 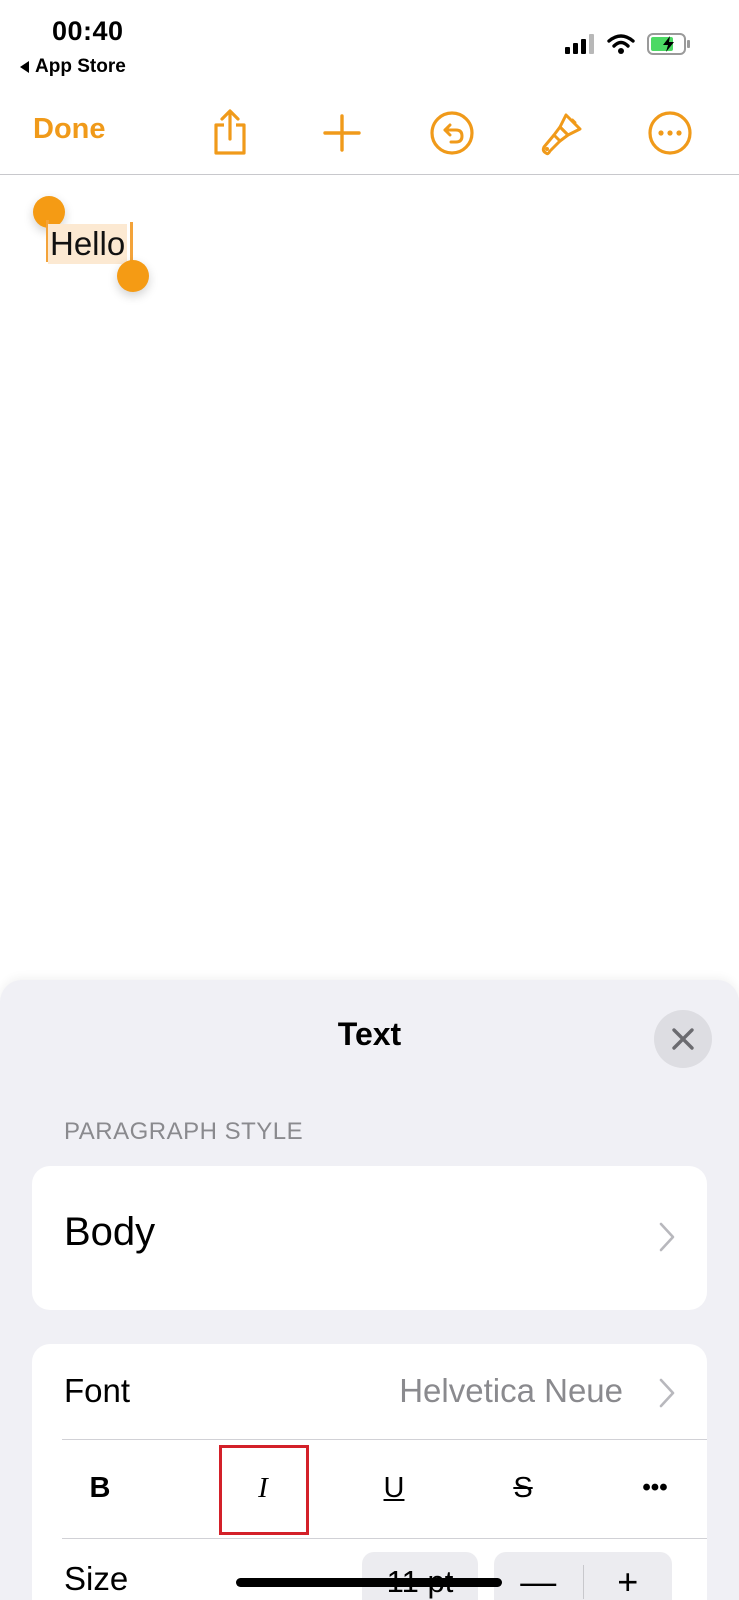 What do you see at coordinates (452, 133) in the screenshot?
I see `undo-icon` at bounding box center [452, 133].